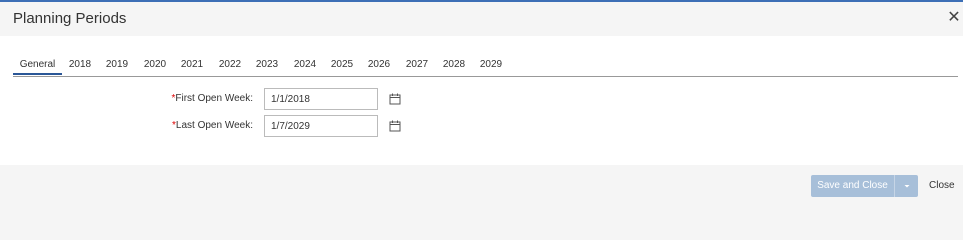  Describe the element at coordinates (942, 186) in the screenshot. I see `close-button: Close` at that location.